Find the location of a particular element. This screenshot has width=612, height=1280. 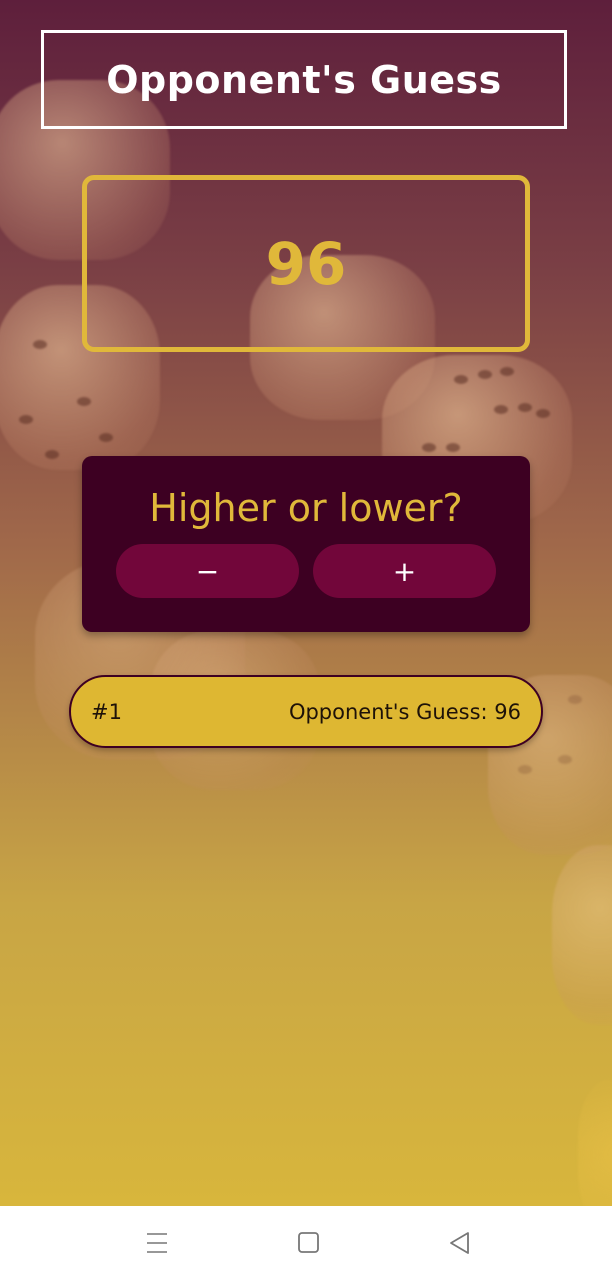

home-square-icon is located at coordinates (309, 1243).